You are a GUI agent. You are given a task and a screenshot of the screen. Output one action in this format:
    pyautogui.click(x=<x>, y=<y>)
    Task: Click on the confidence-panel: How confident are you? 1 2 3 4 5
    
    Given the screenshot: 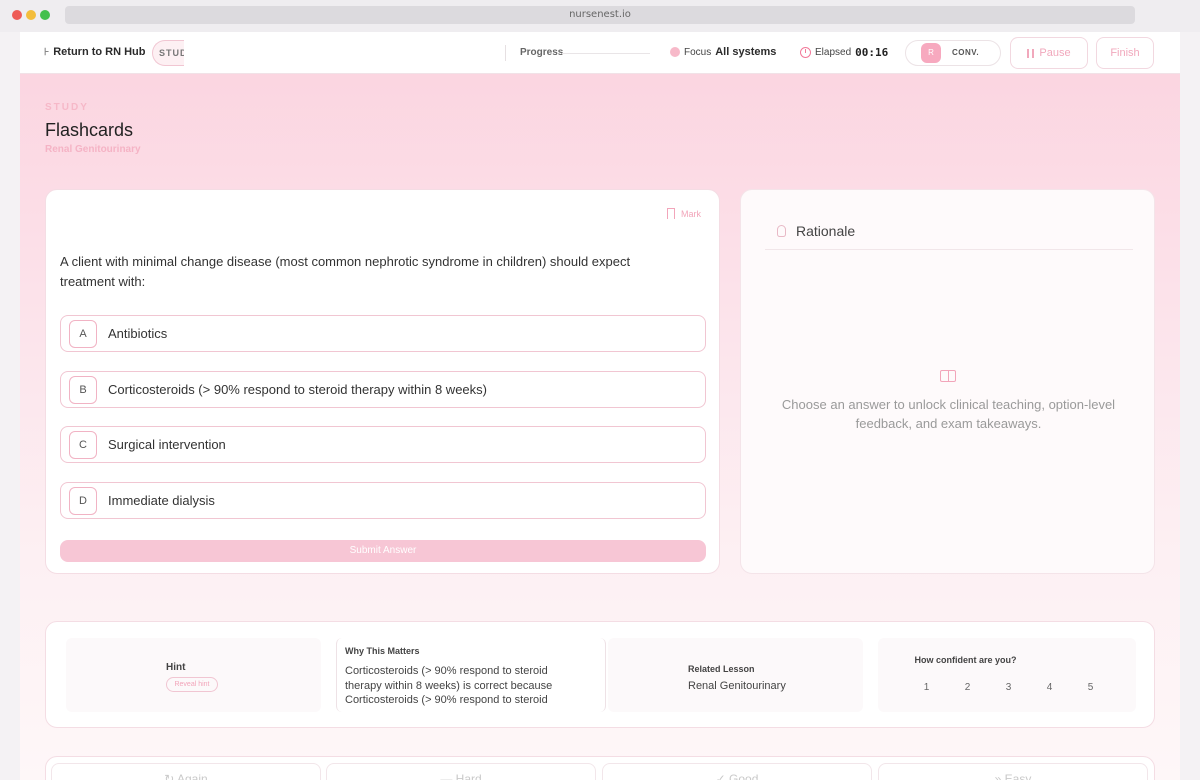 What is the action you would take?
    pyautogui.click(x=1007, y=675)
    